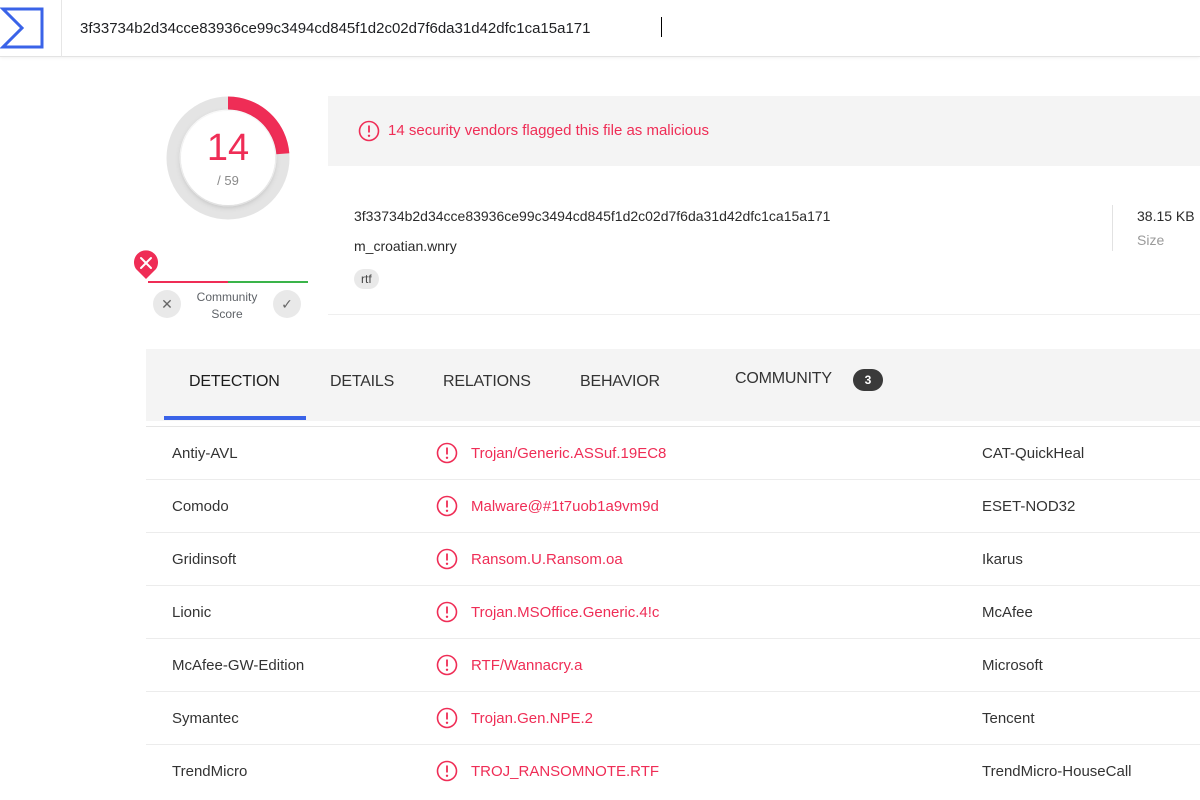 The width and height of the screenshot is (1200, 800). What do you see at coordinates (235, 418) in the screenshot?
I see `active-tab-indicator` at bounding box center [235, 418].